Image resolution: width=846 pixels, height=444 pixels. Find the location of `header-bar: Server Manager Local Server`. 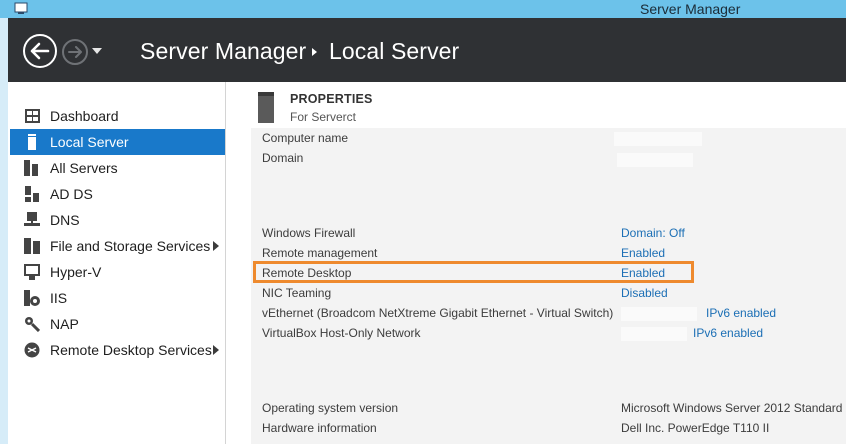

header-bar: Server Manager Local Server is located at coordinates (427, 50).